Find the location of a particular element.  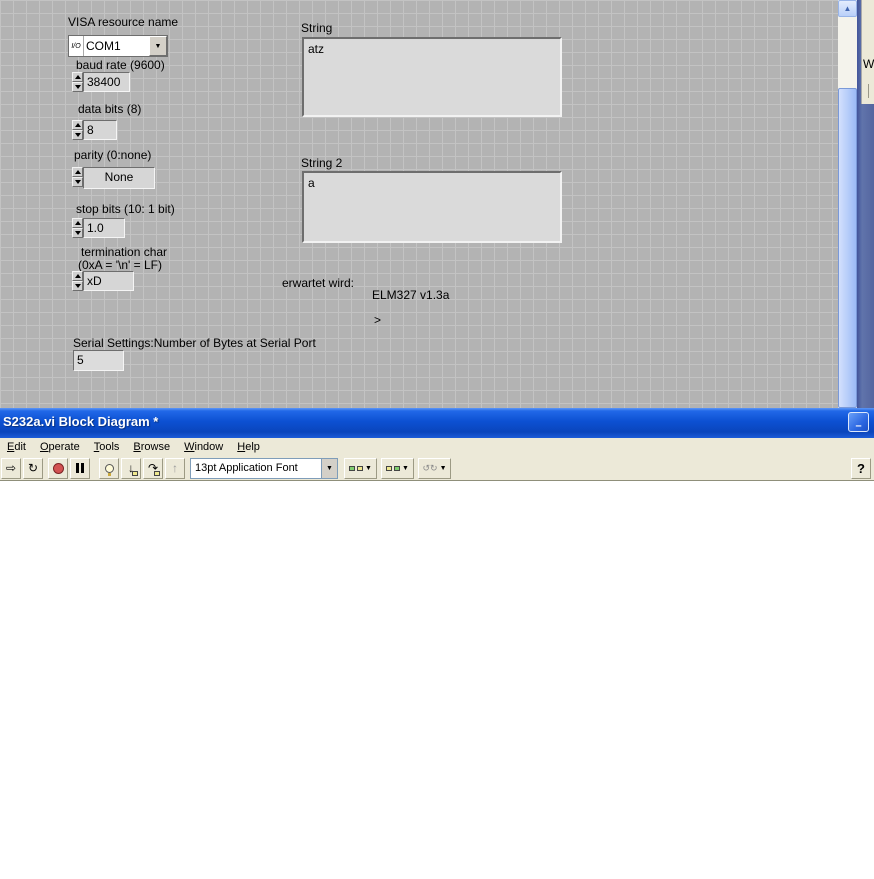

string-label: String is located at coordinates (317, 28).